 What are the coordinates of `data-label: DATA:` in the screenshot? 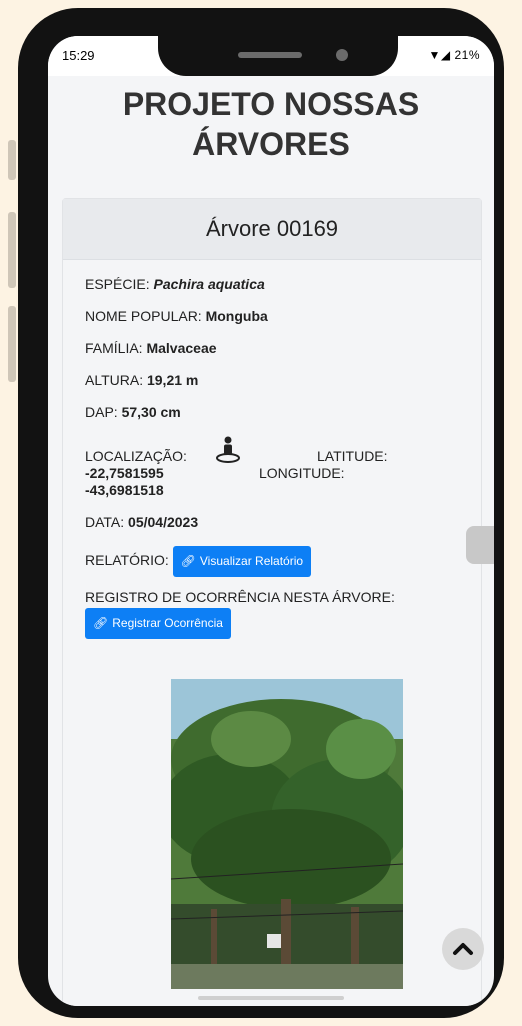 It's located at (105, 522).